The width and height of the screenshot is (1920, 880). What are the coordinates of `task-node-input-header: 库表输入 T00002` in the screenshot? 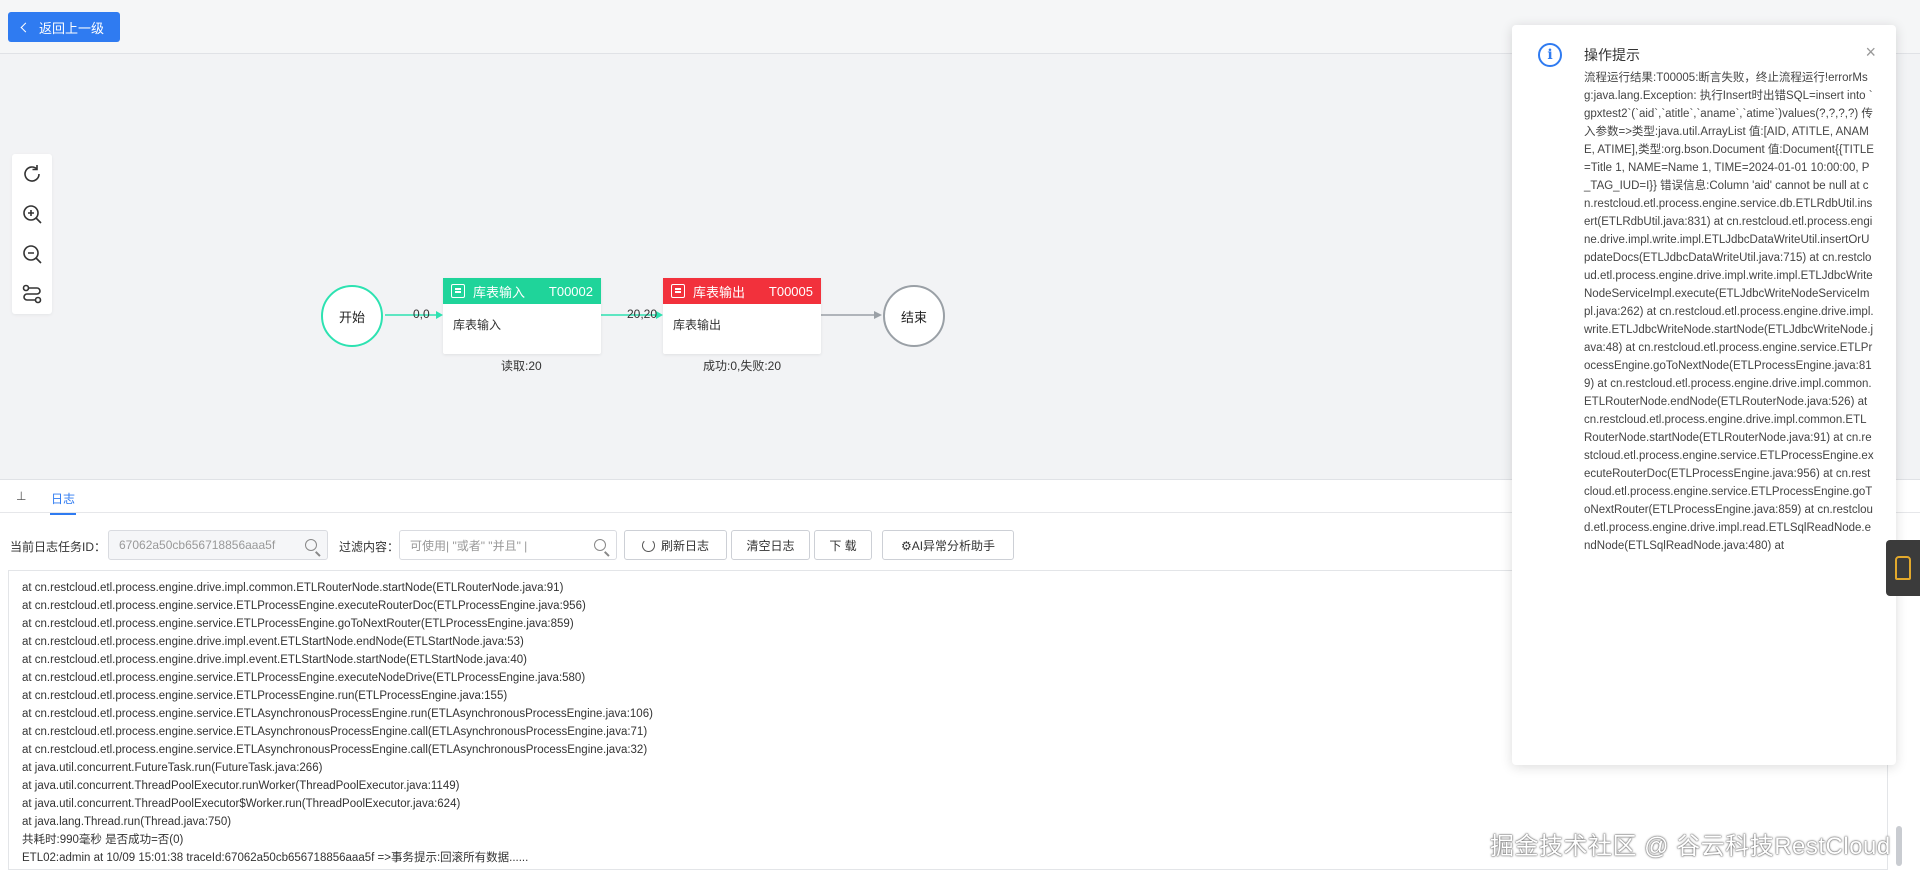 It's located at (522, 291).